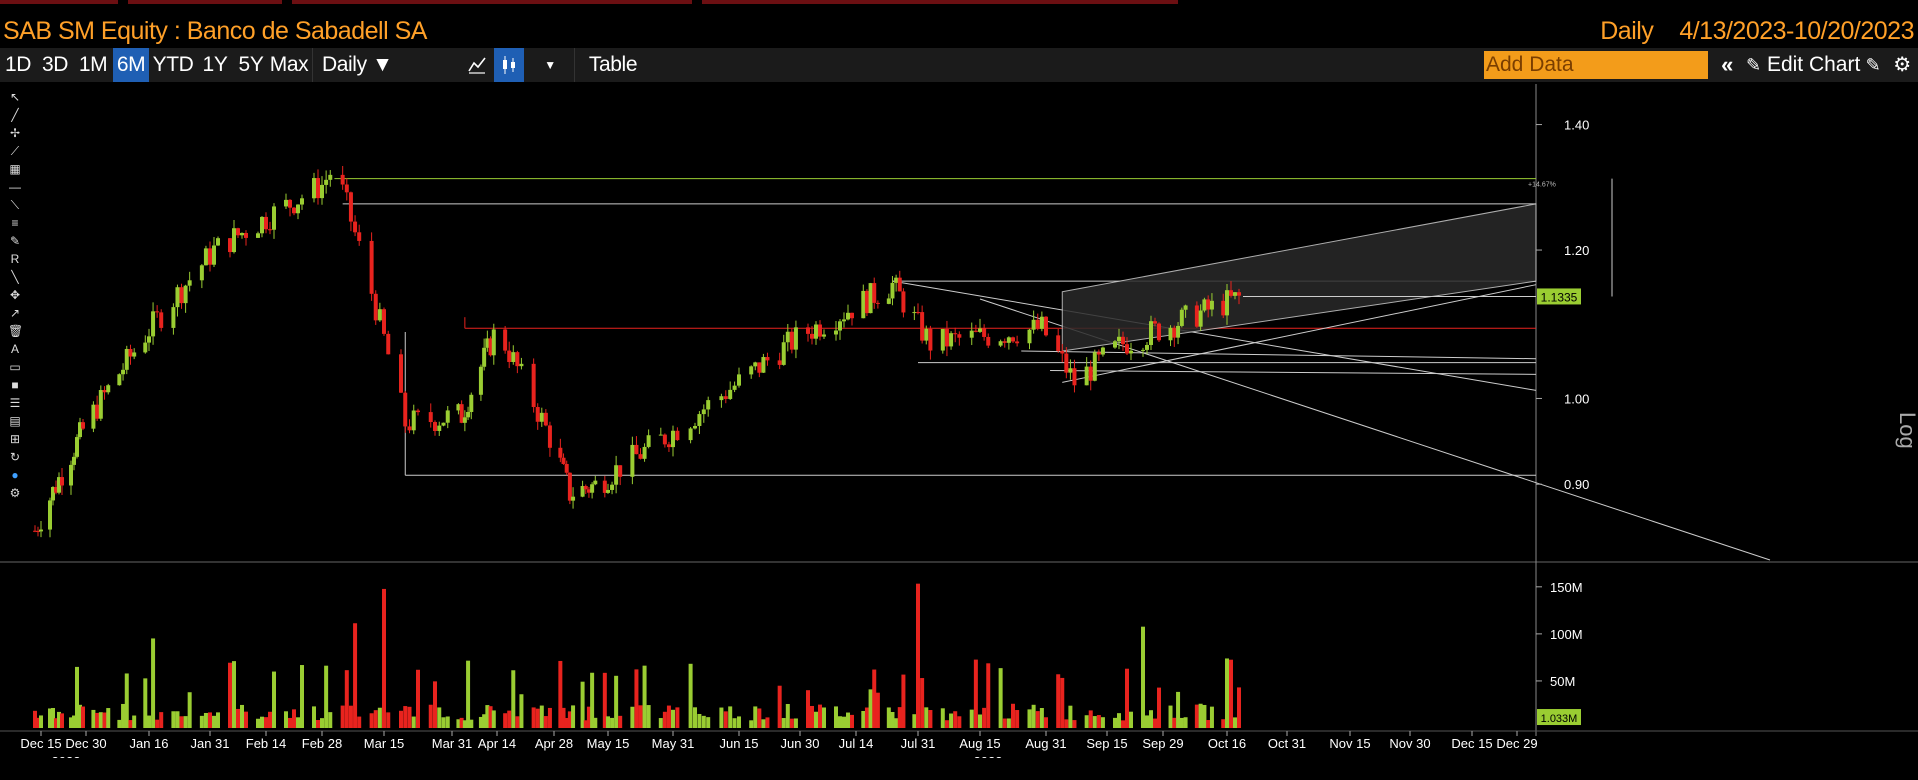 The width and height of the screenshot is (1918, 780). What do you see at coordinates (18, 65) in the screenshot?
I see `period-1d-button: 1D` at bounding box center [18, 65].